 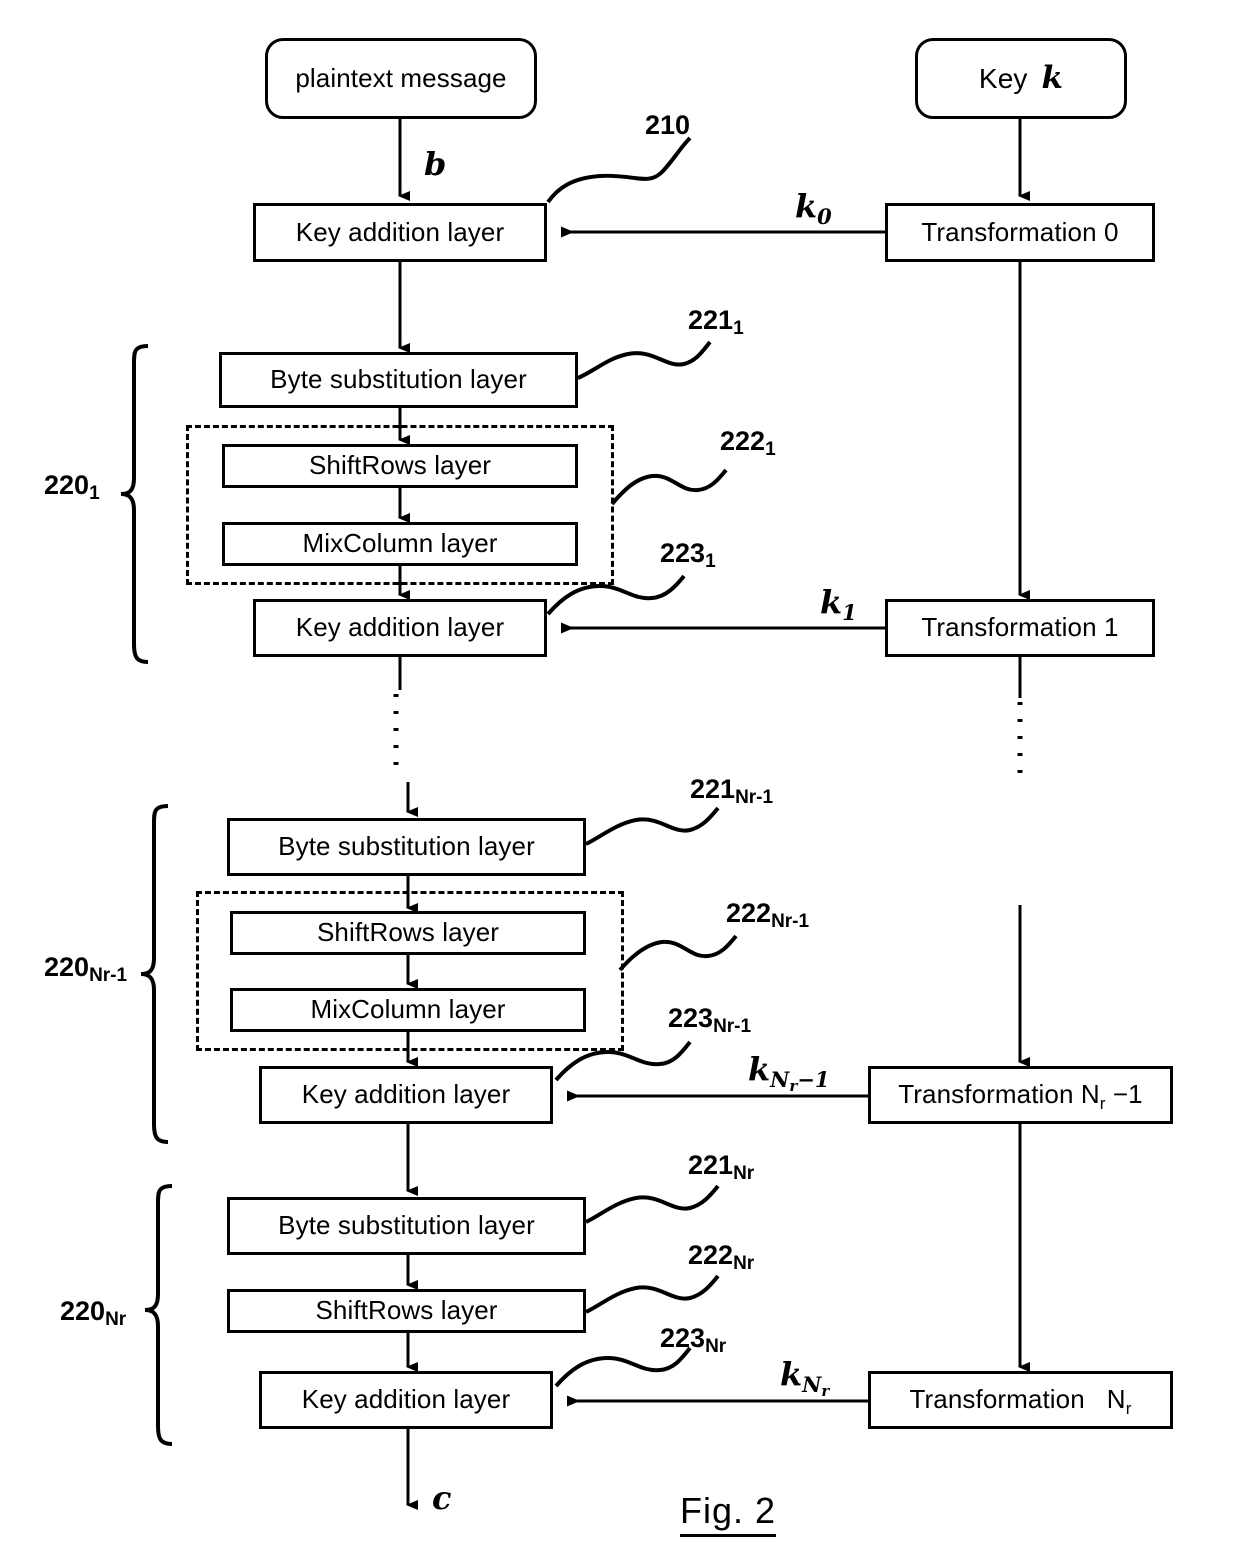 I want to click on mixcolumn-layer-1-label: MixColumn layer, so click(x=400, y=543).